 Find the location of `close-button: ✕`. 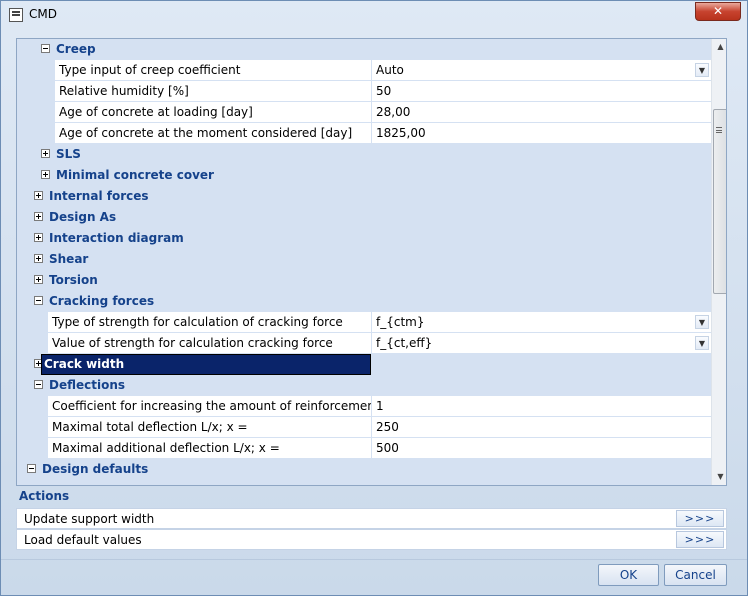

close-button: ✕ is located at coordinates (718, 11).